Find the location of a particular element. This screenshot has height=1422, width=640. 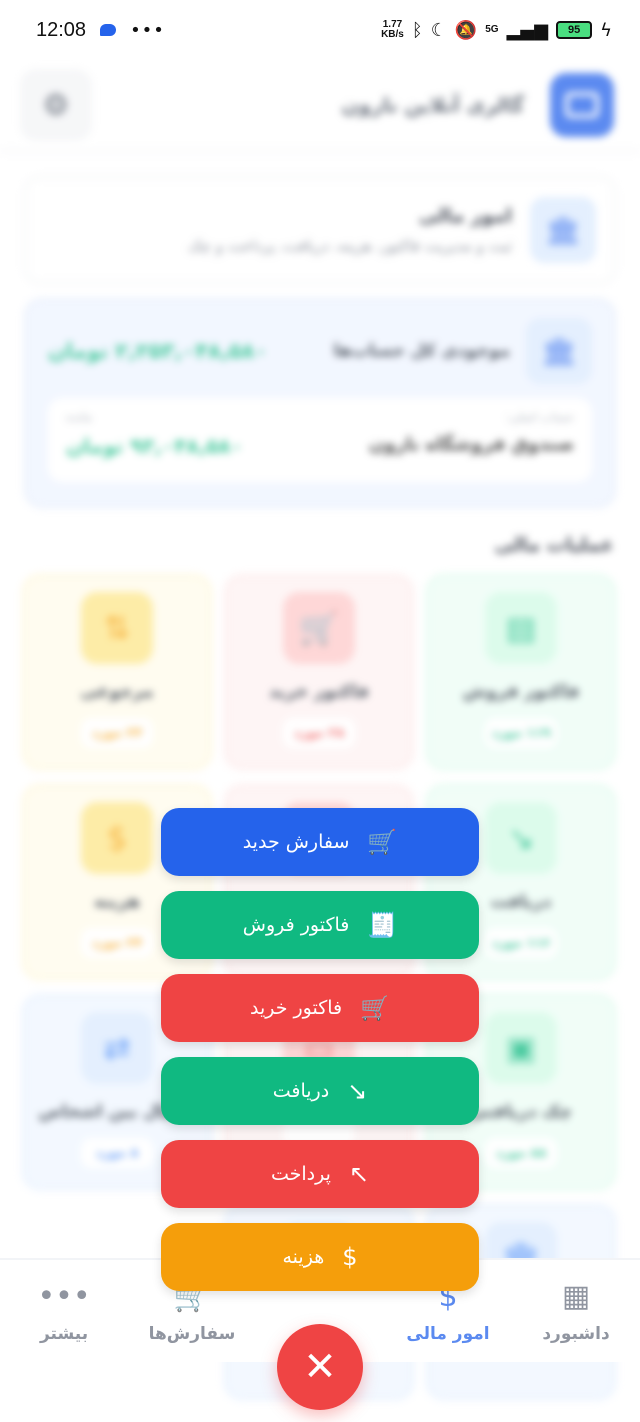

sales-invoice-button: 🧾 فاکتور فروش is located at coordinates (320, 925).